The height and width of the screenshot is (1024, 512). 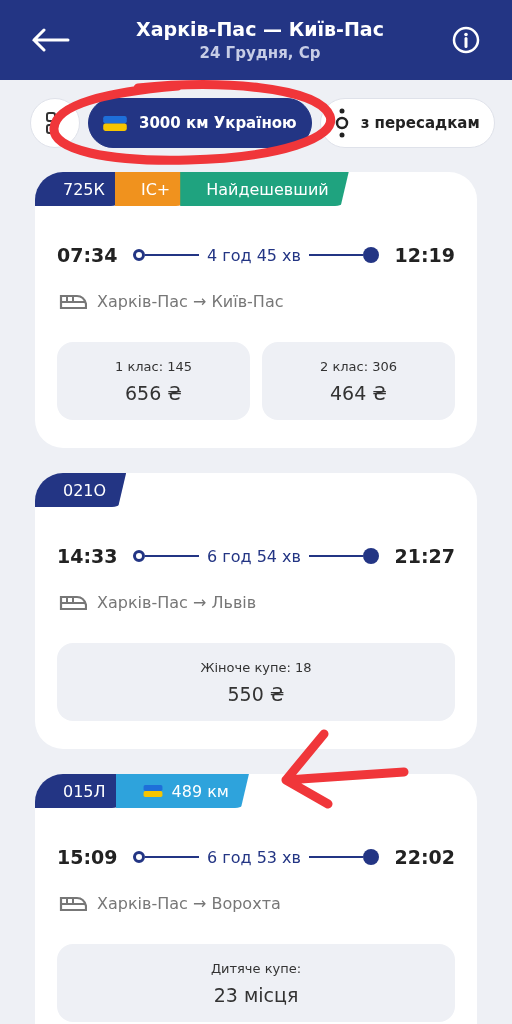 What do you see at coordinates (466, 40) in the screenshot?
I see `info-button` at bounding box center [466, 40].